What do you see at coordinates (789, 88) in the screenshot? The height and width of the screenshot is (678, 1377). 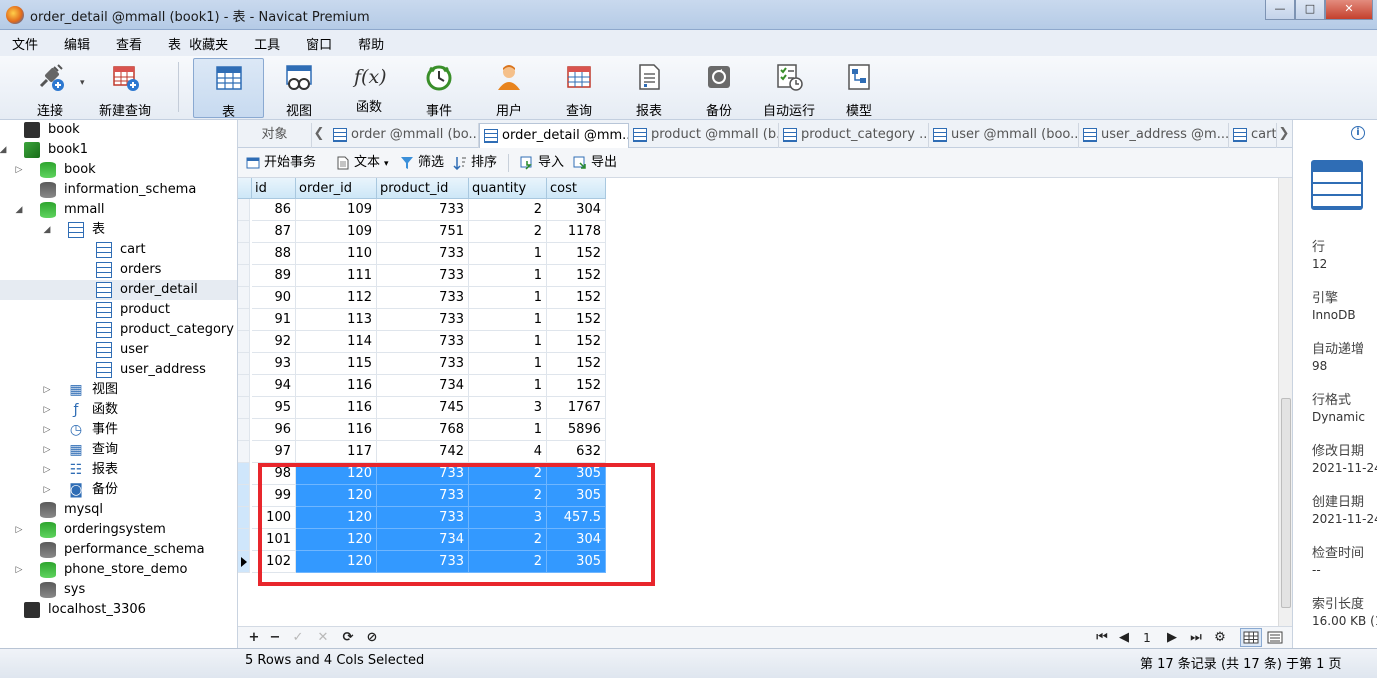 I see `auto-run-button: 自动运行` at bounding box center [789, 88].